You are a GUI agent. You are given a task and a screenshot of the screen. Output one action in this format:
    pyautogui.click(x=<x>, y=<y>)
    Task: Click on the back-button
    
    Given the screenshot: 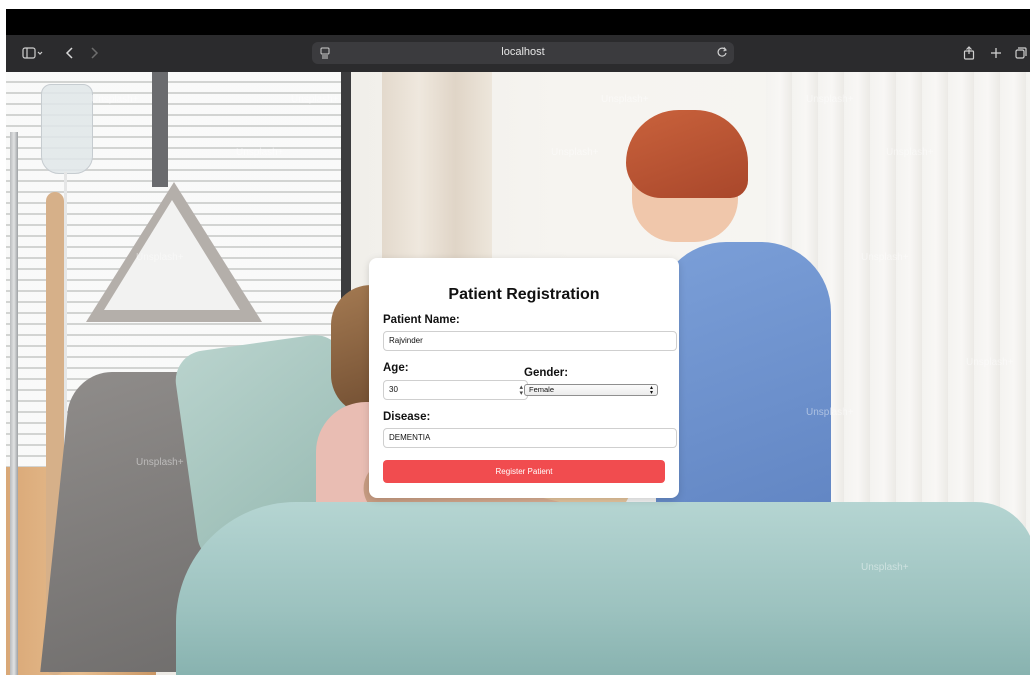 What is the action you would take?
    pyautogui.click(x=70, y=53)
    